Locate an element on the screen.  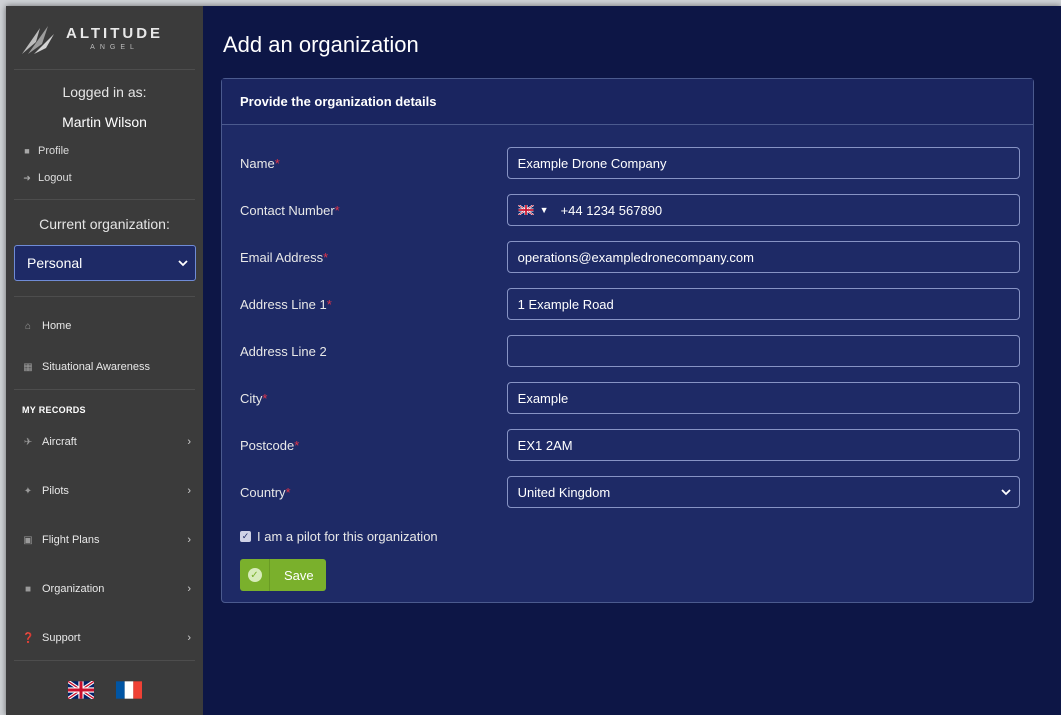
email-input: operations@exampledronecompany.com is located at coordinates (763, 257).